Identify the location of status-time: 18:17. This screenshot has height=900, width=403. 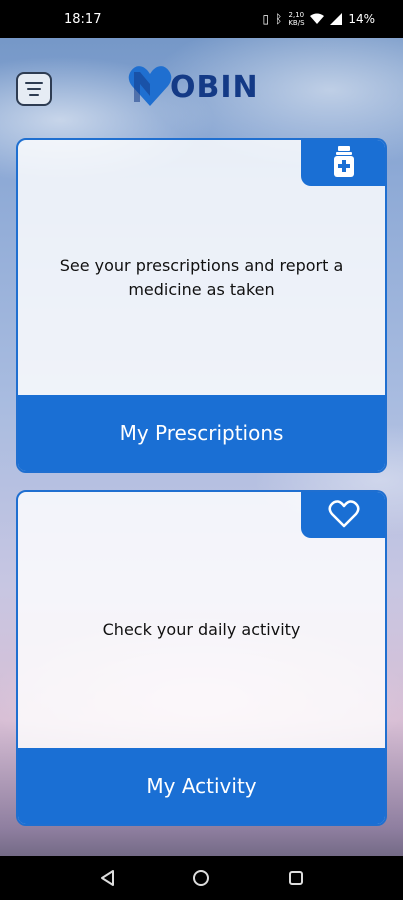
(83, 19).